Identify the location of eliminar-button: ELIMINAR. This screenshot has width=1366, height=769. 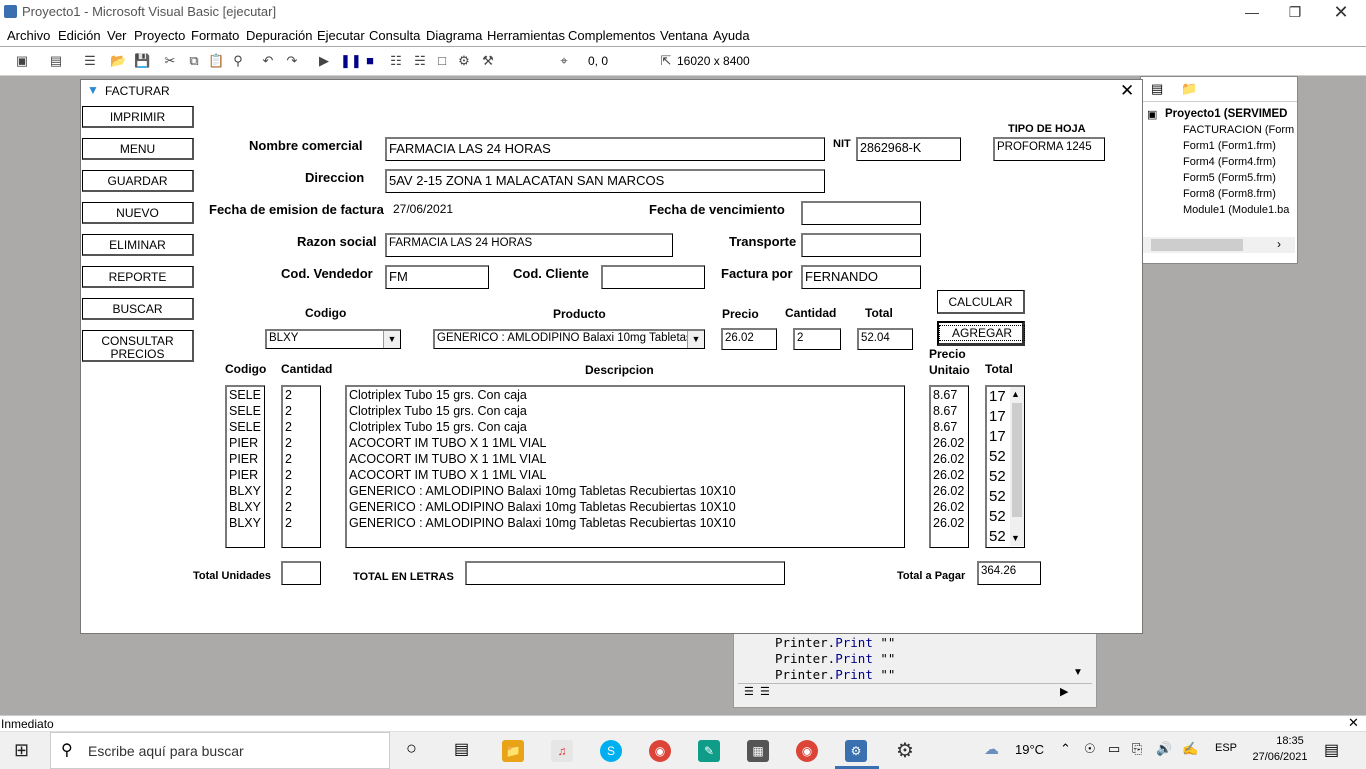
(138, 245).